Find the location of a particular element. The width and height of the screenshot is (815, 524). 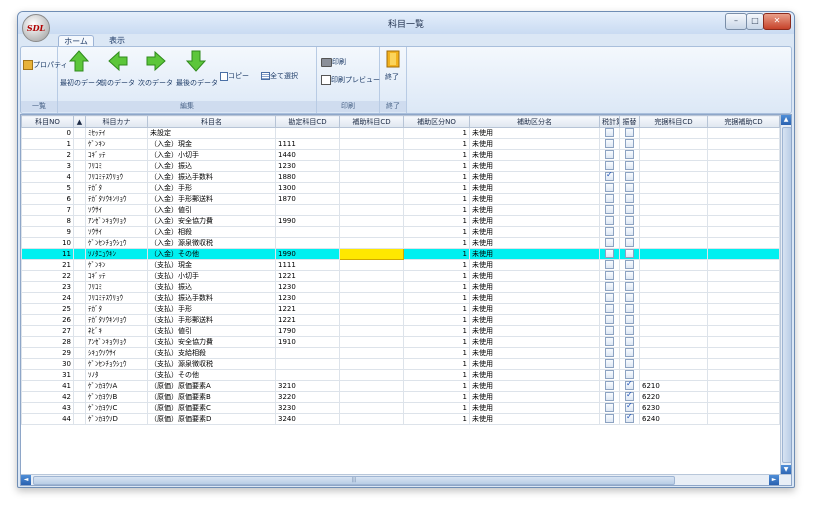

cell-name: （入金）振込手数料 is located at coordinates (211, 177).